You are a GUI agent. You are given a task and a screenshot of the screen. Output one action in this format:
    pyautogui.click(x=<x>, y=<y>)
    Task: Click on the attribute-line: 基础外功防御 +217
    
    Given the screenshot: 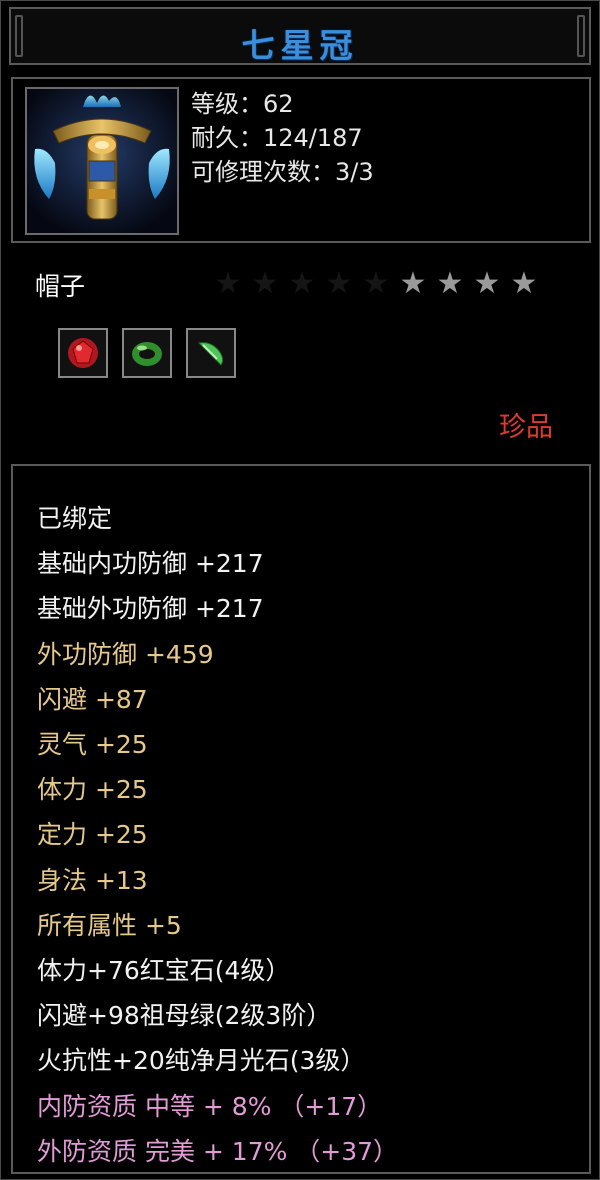 What is the action you would take?
    pyautogui.click(x=150, y=609)
    